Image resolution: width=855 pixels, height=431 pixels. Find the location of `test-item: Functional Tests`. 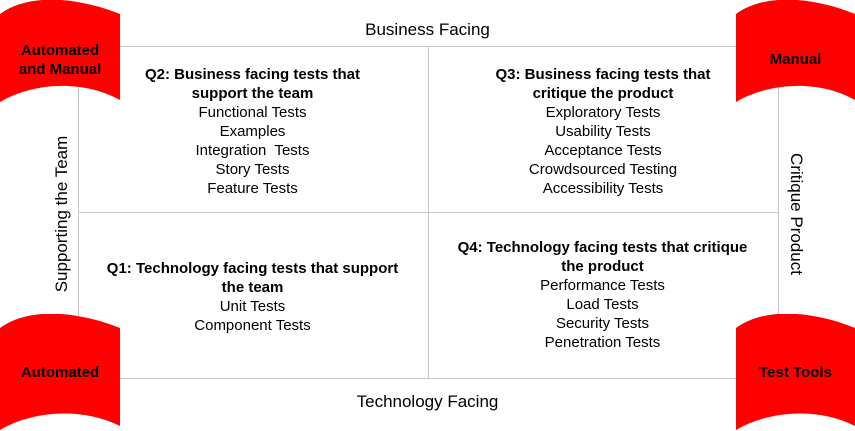

test-item: Functional Tests is located at coordinates (252, 112).